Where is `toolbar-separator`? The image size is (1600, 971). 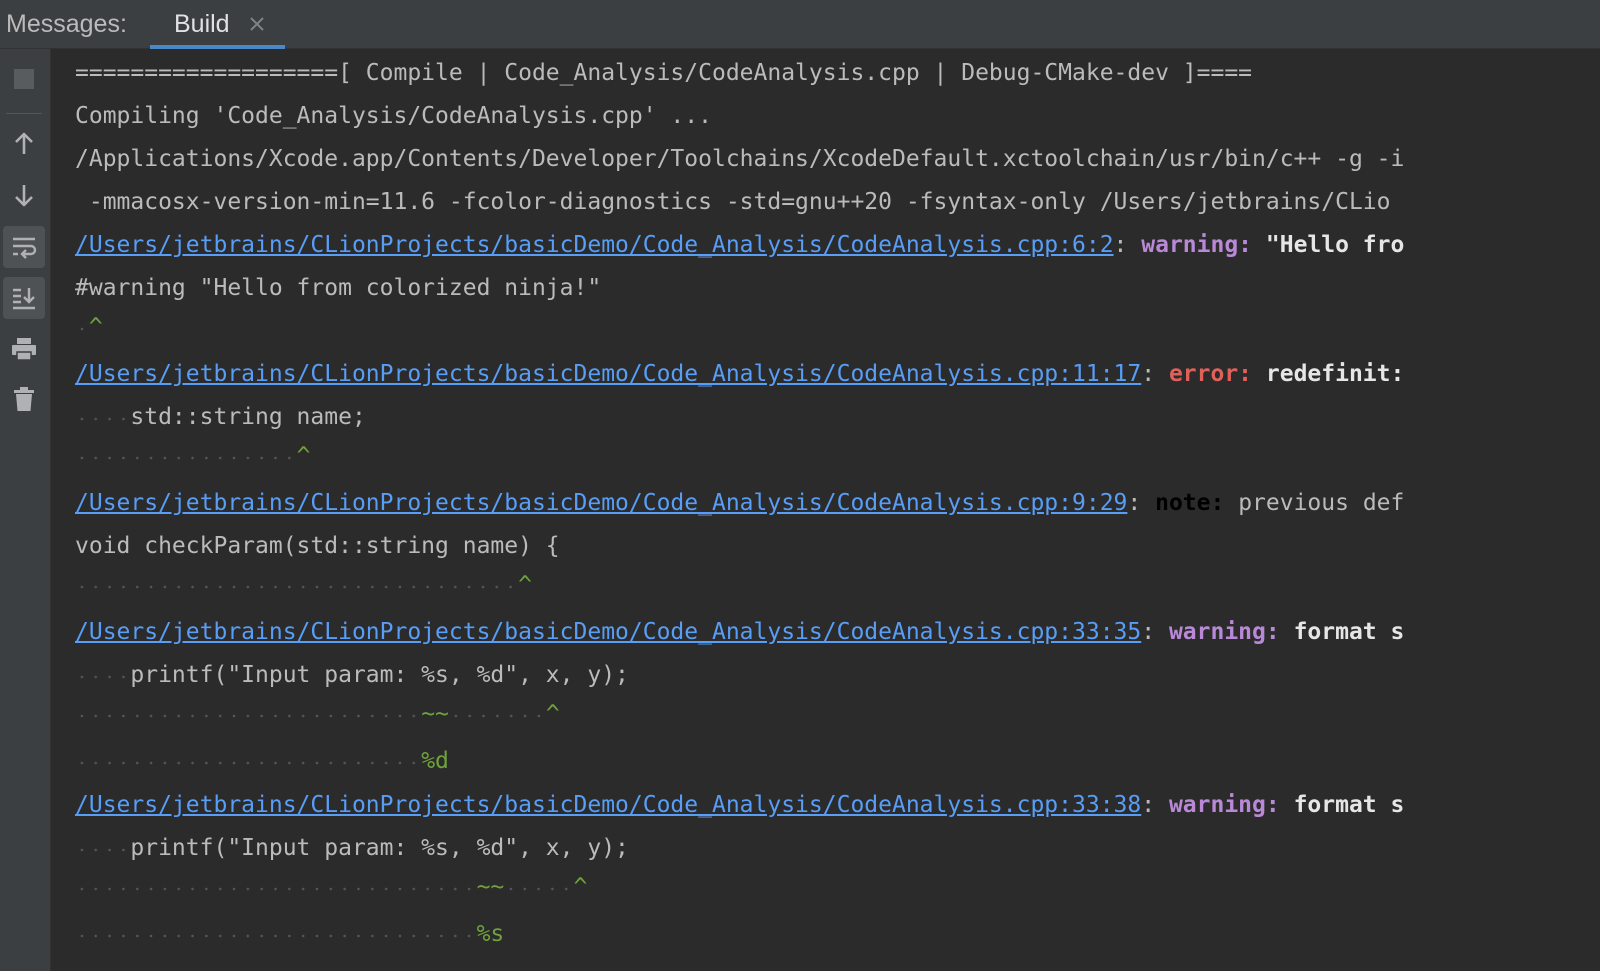 toolbar-separator is located at coordinates (24, 113).